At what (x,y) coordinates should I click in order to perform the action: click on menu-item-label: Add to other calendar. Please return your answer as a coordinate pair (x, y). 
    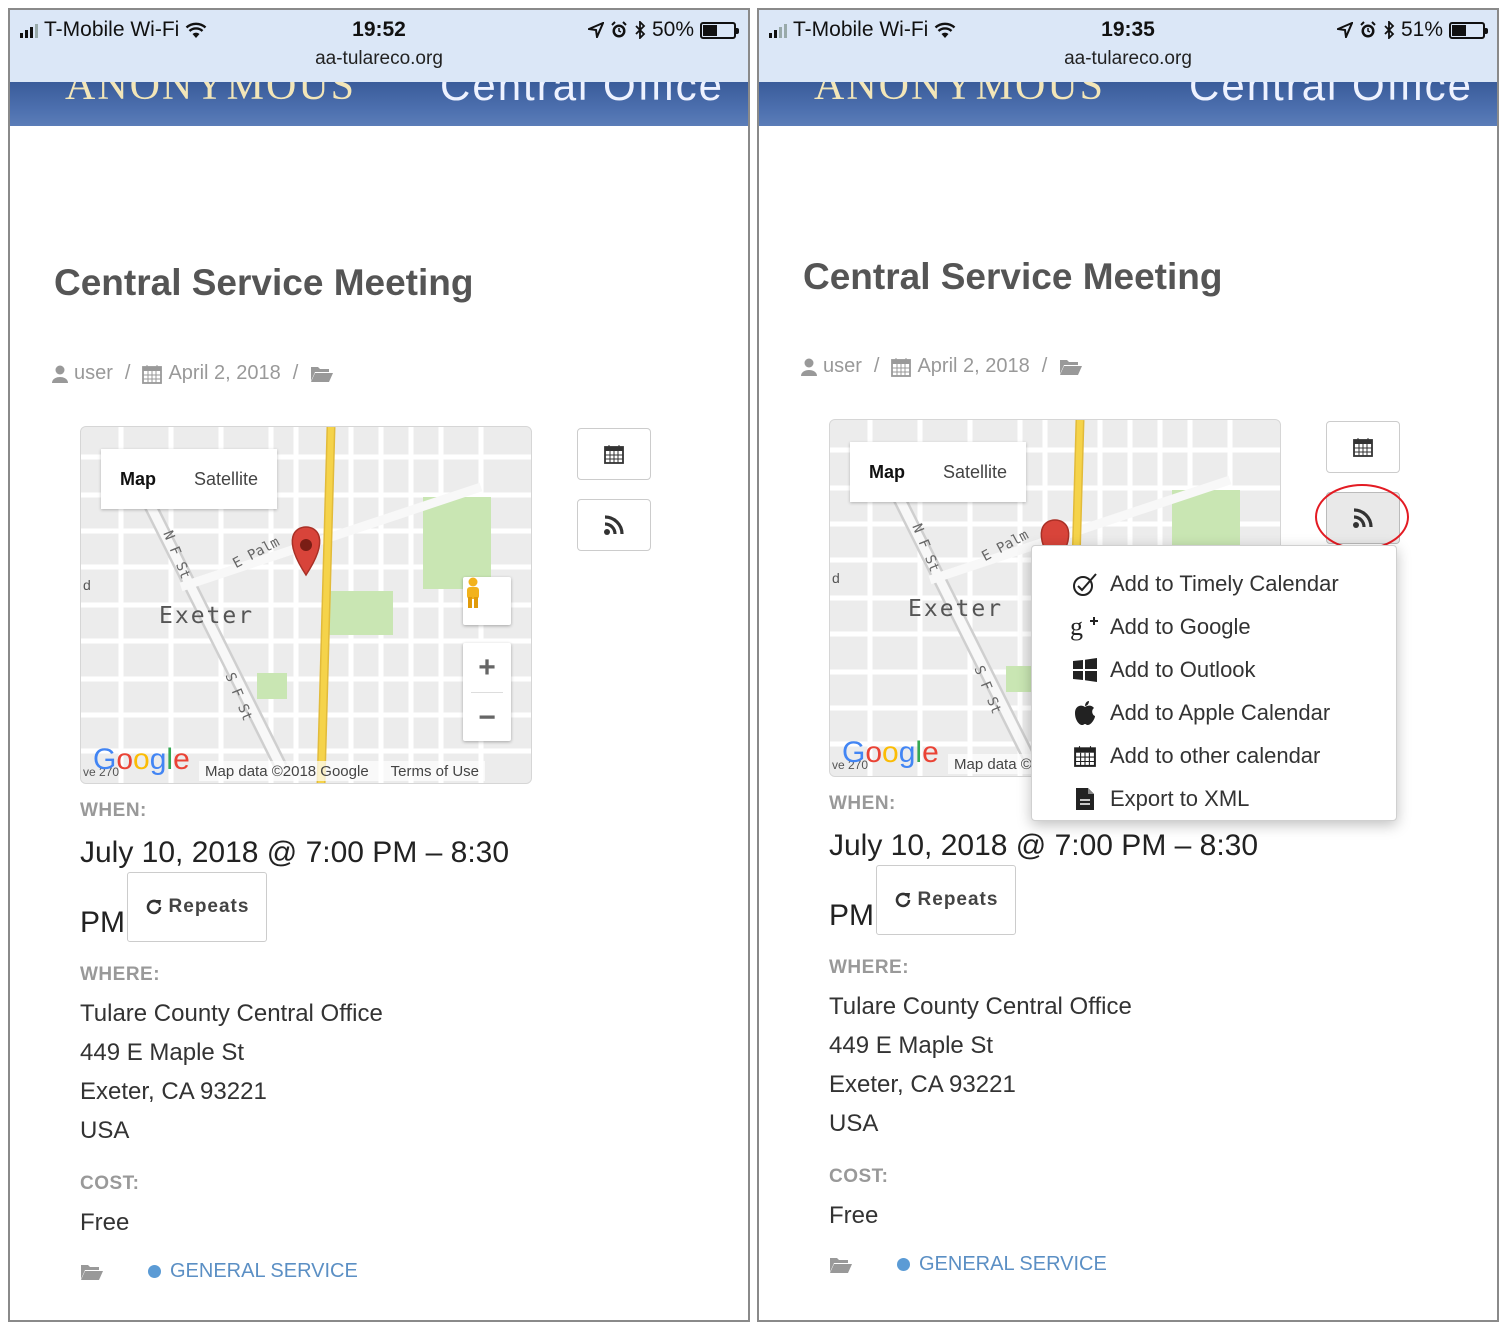
    Looking at the image, I should click on (1215, 755).